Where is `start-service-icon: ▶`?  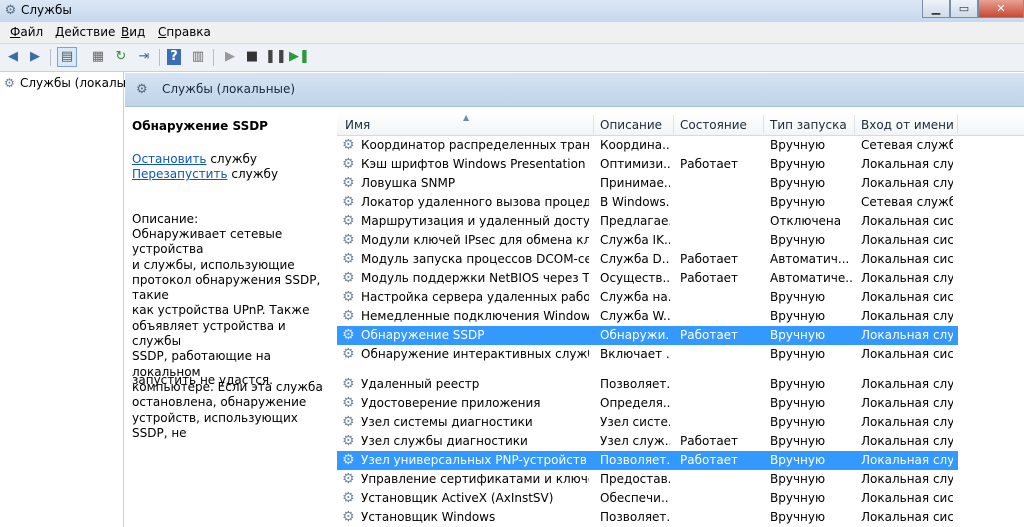
start-service-icon: ▶ is located at coordinates (230, 57).